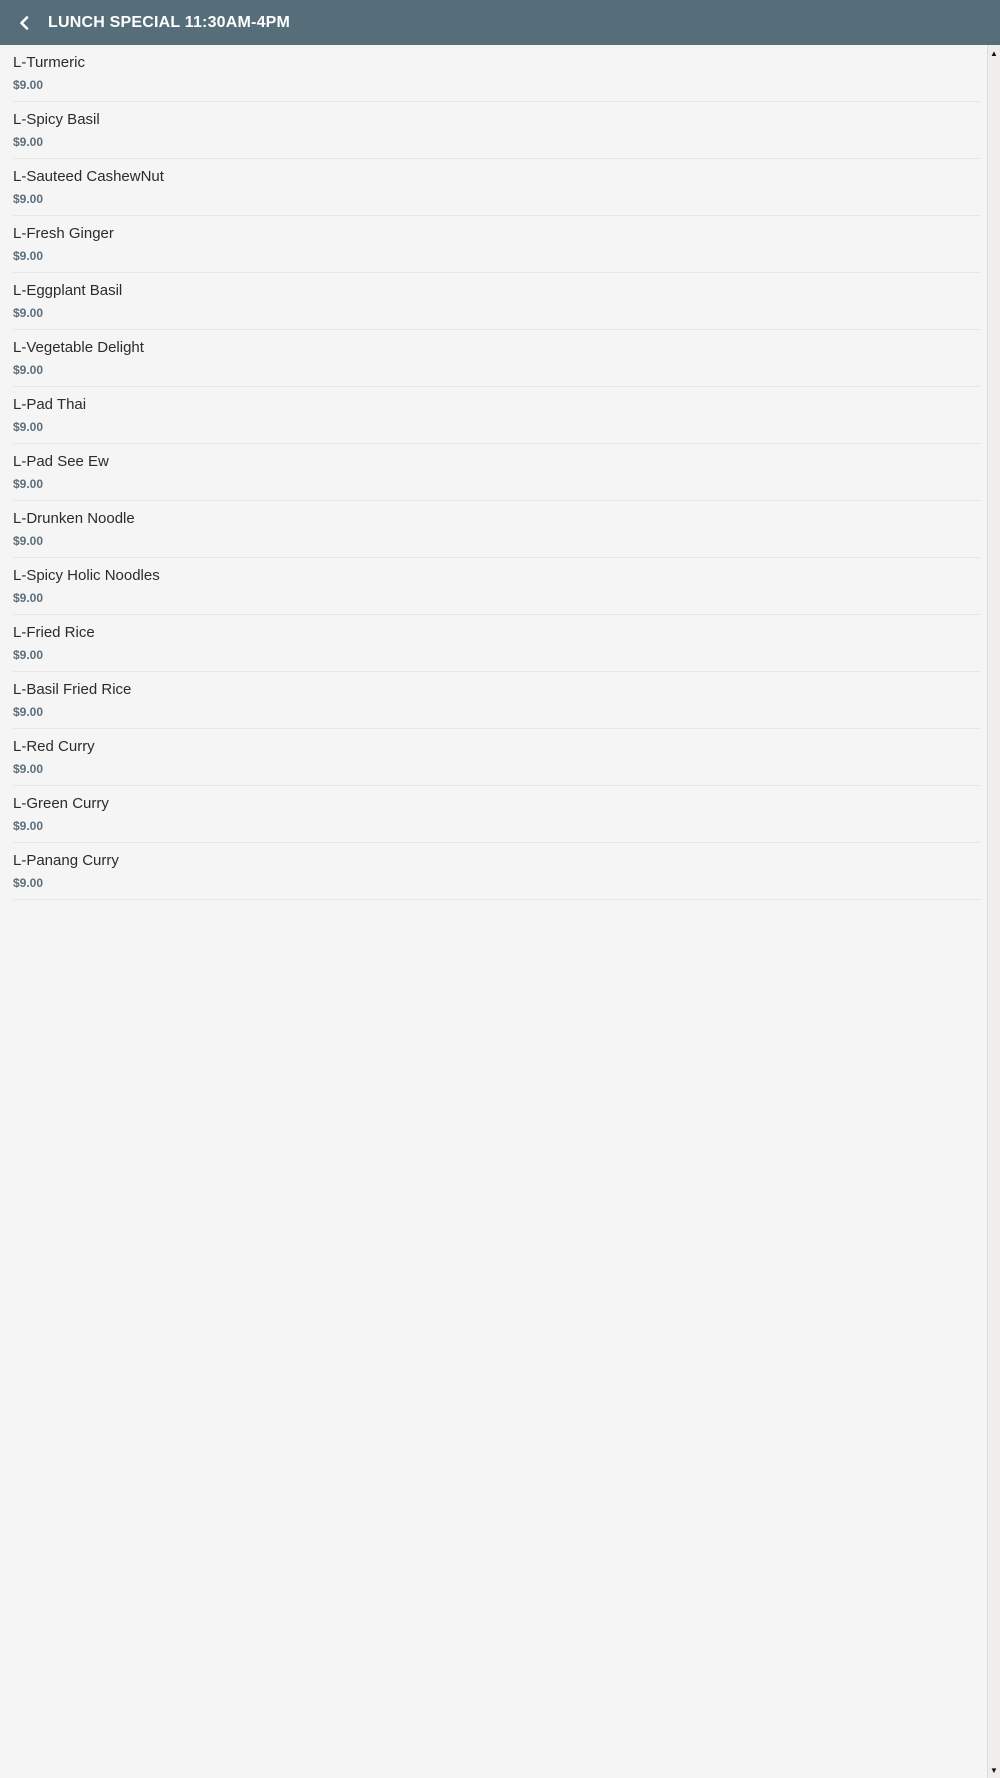  Describe the element at coordinates (169, 22) in the screenshot. I see `page-title: LUNCH SPECIAL 11:30AM-4PM` at that location.